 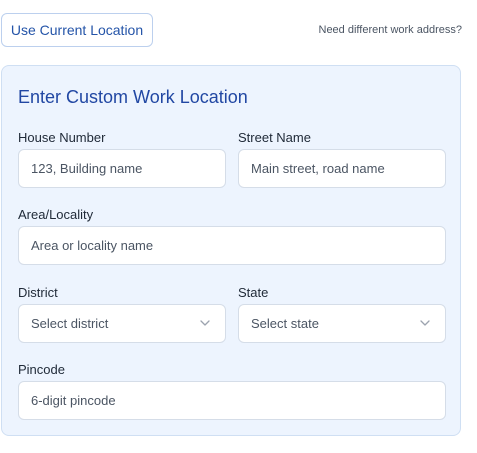 I want to click on district-select: Select district, so click(x=122, y=323).